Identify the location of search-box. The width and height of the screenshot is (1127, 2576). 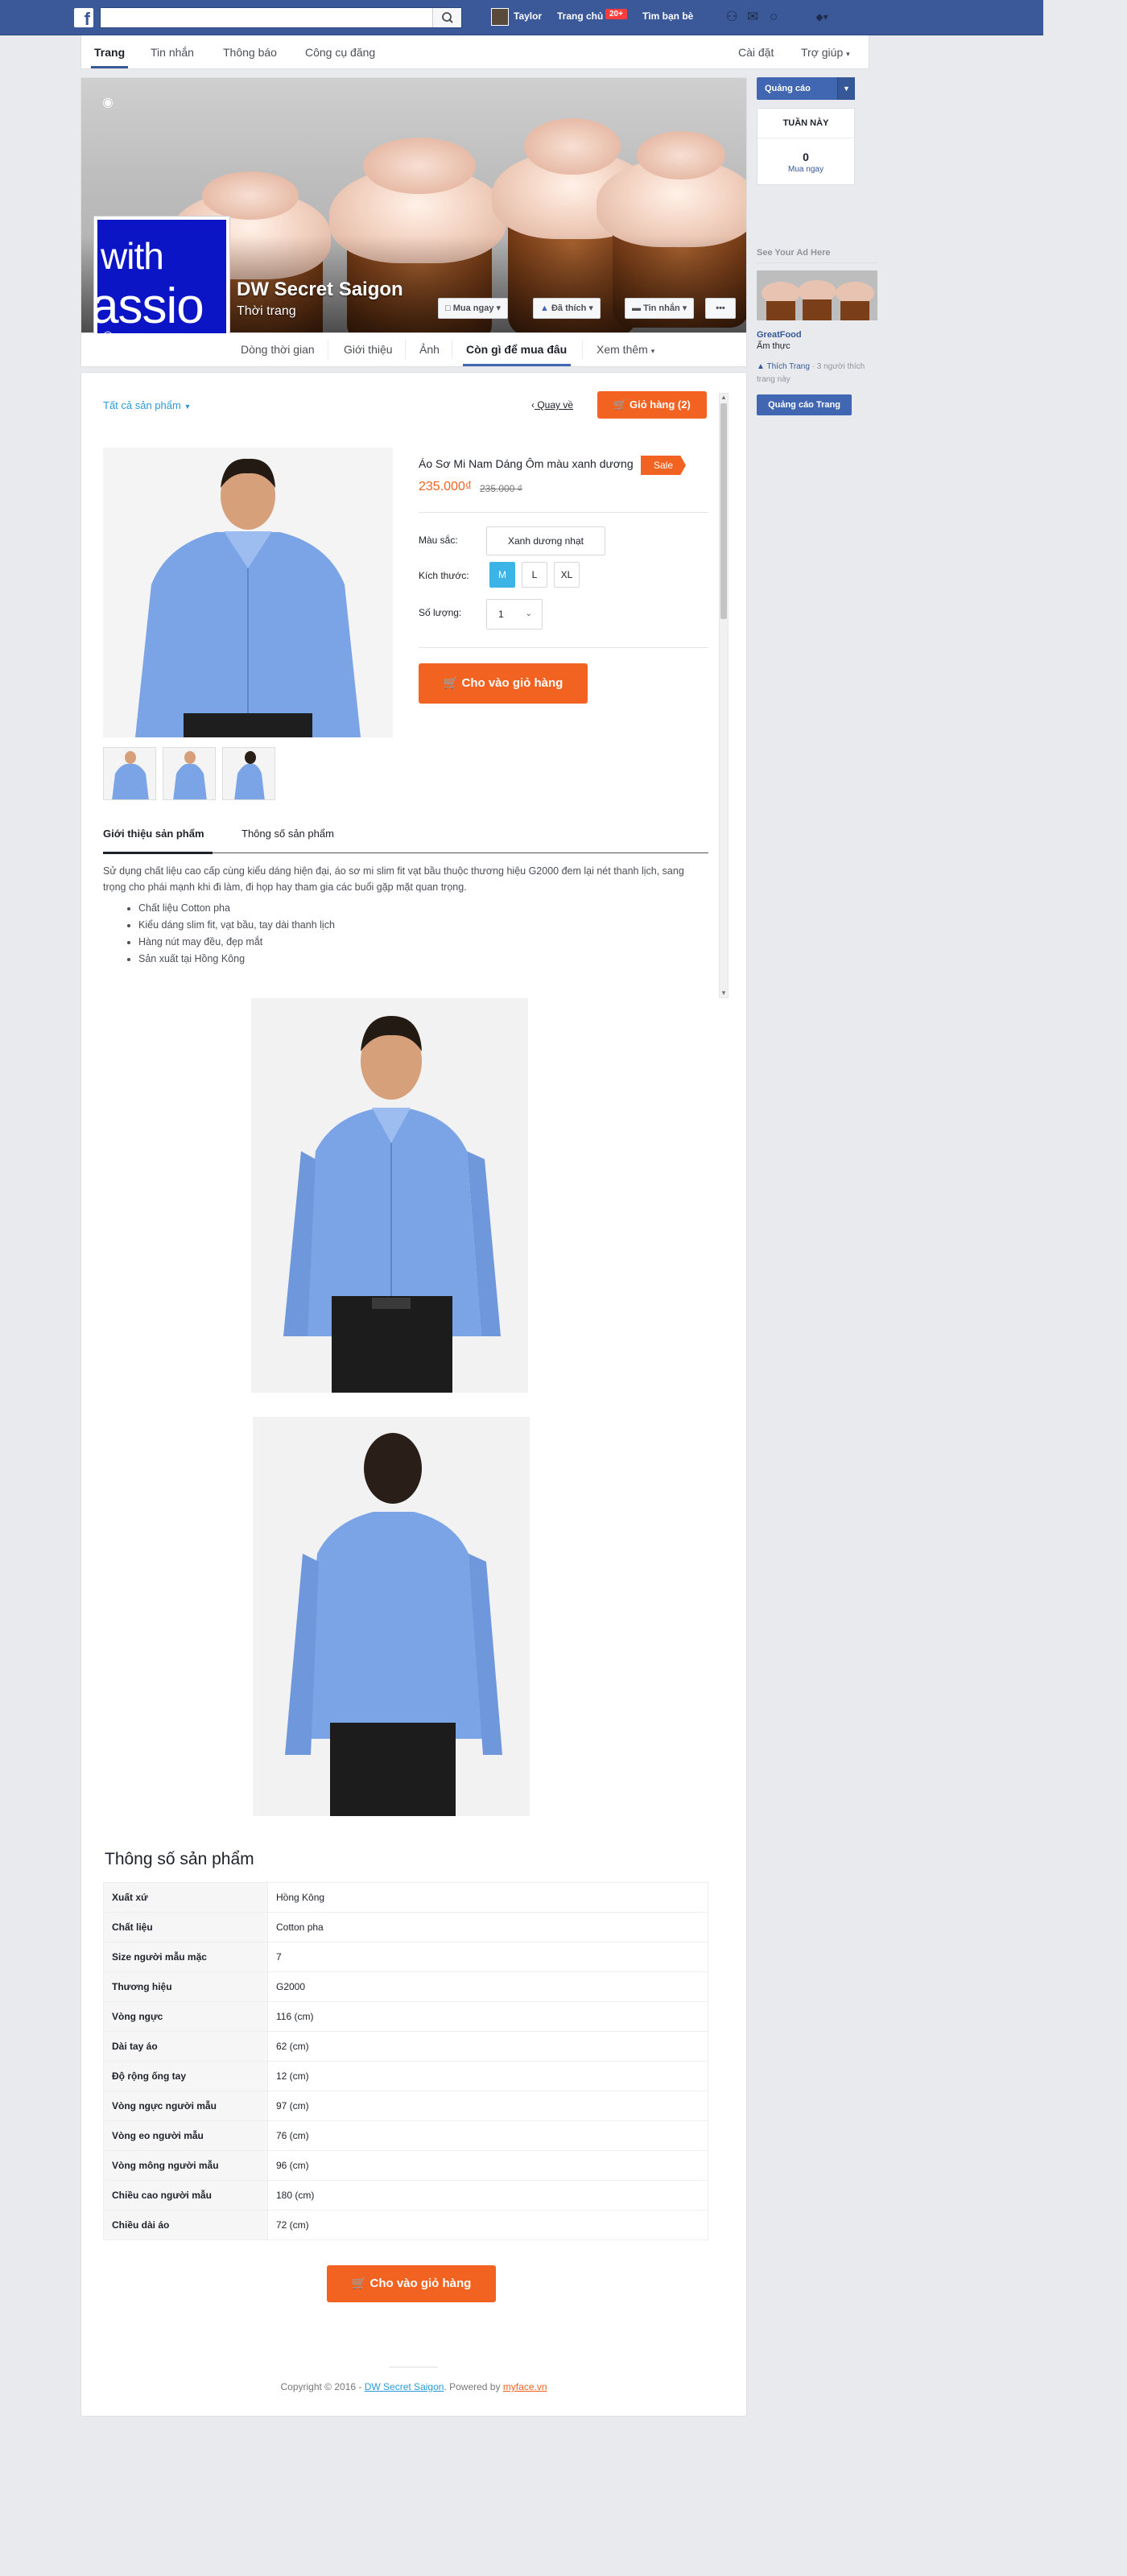
(281, 17).